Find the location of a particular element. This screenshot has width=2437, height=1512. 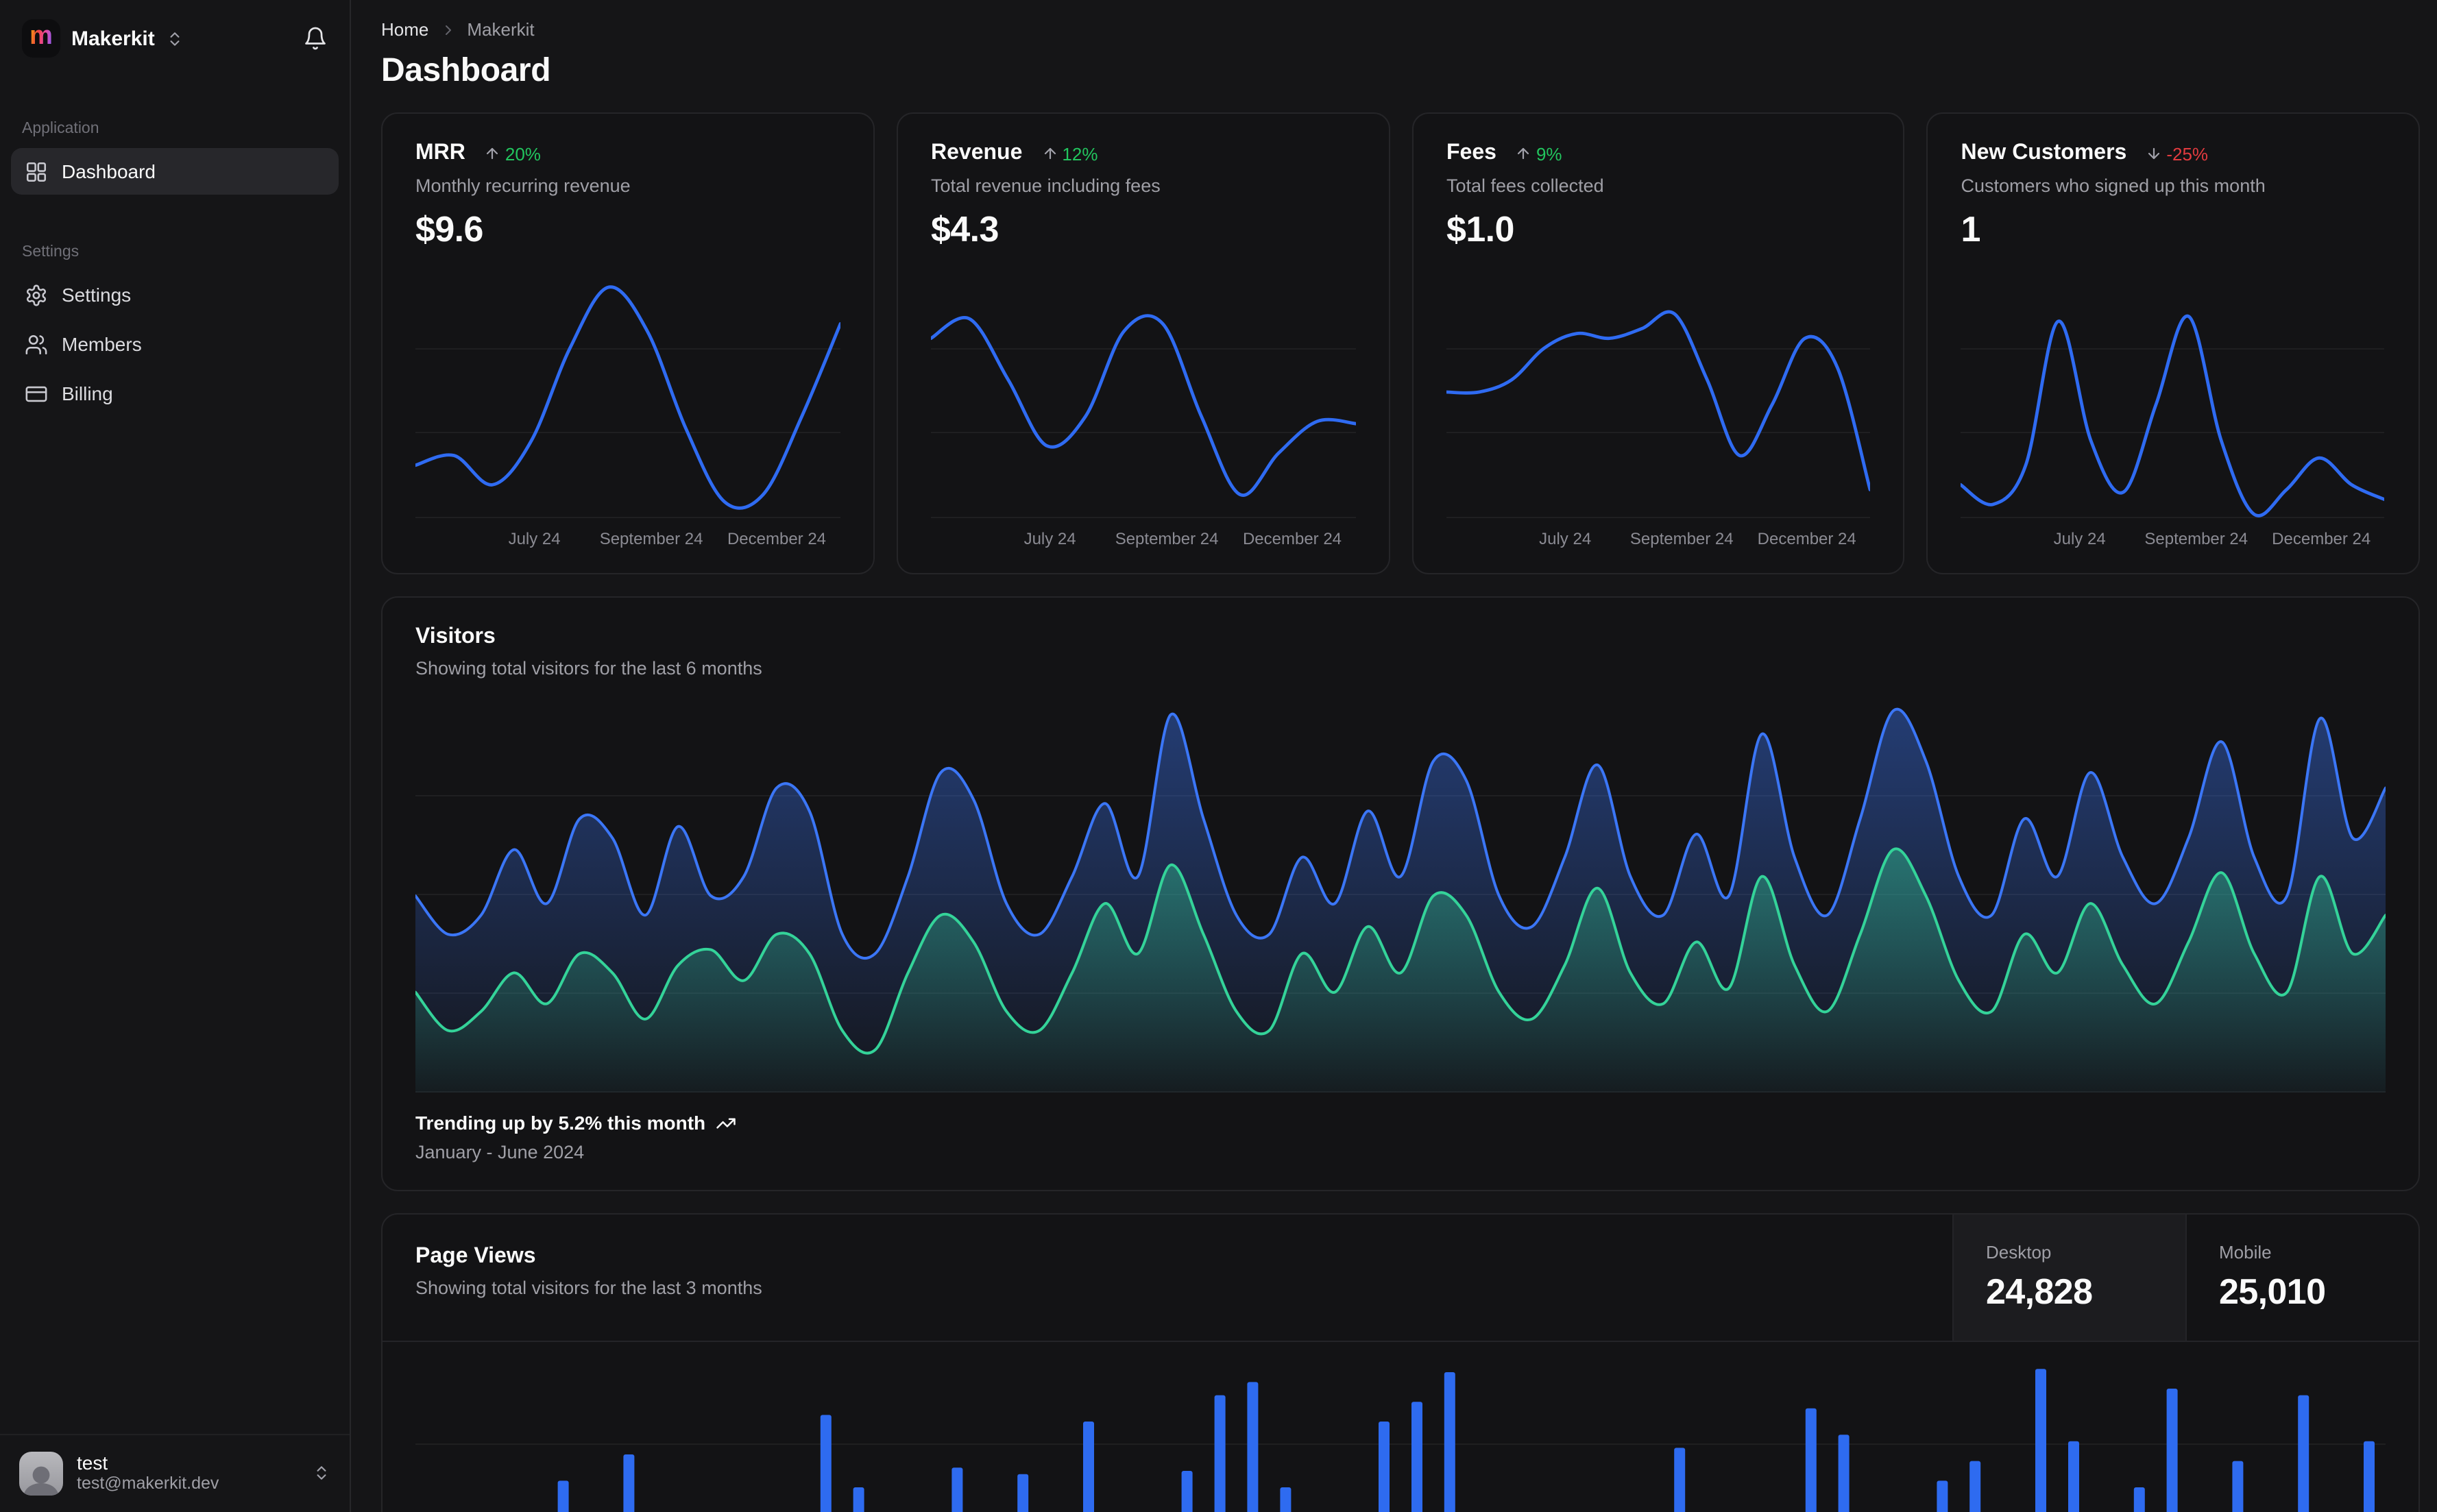

toggle-desktop: Desktop 24,828 is located at coordinates (2068, 1278).